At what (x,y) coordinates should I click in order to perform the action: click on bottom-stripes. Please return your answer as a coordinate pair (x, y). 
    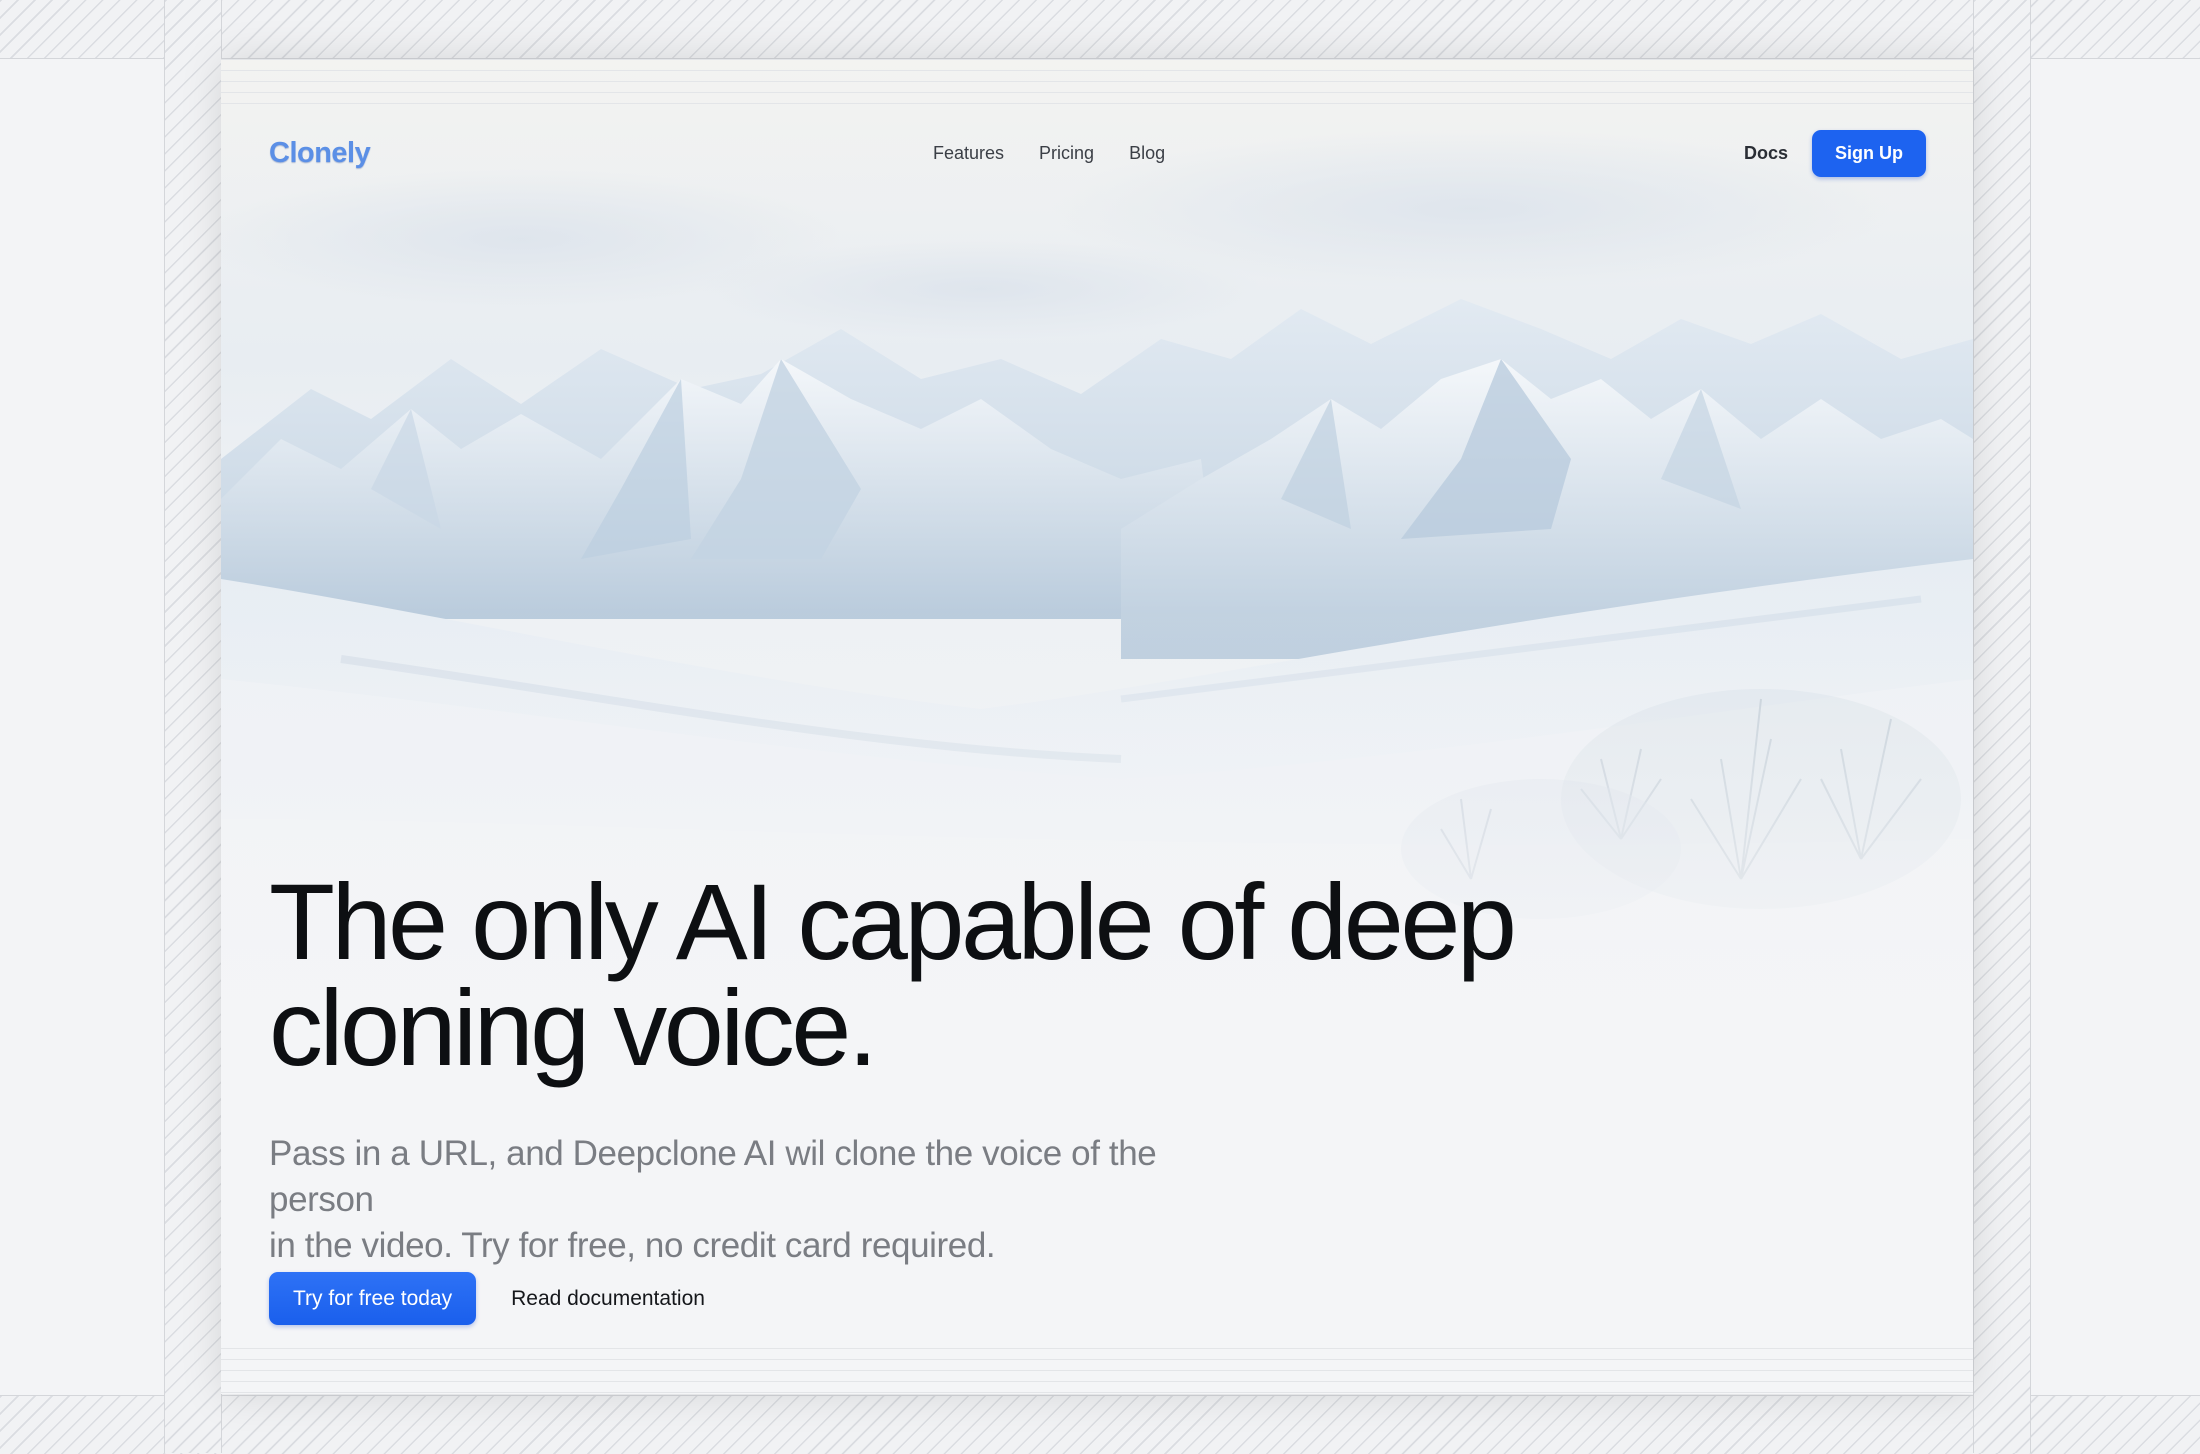
    Looking at the image, I should click on (1097, 1371).